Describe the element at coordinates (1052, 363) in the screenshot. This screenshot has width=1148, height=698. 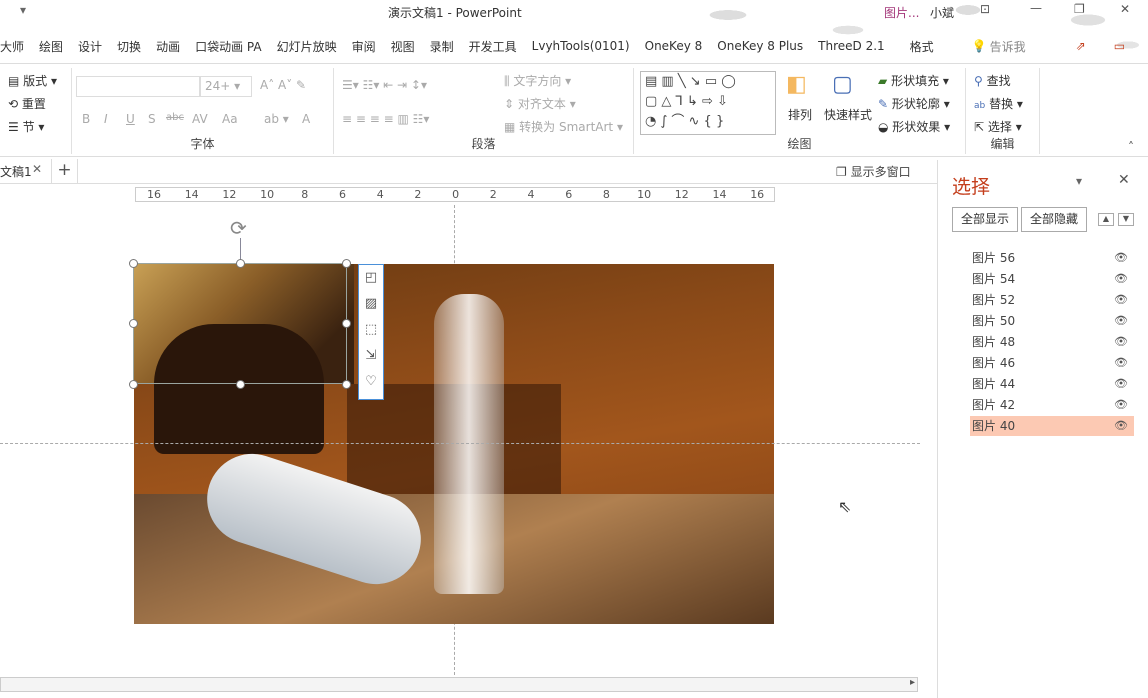
I see `selection-list-item: 图片 46 👁` at that location.